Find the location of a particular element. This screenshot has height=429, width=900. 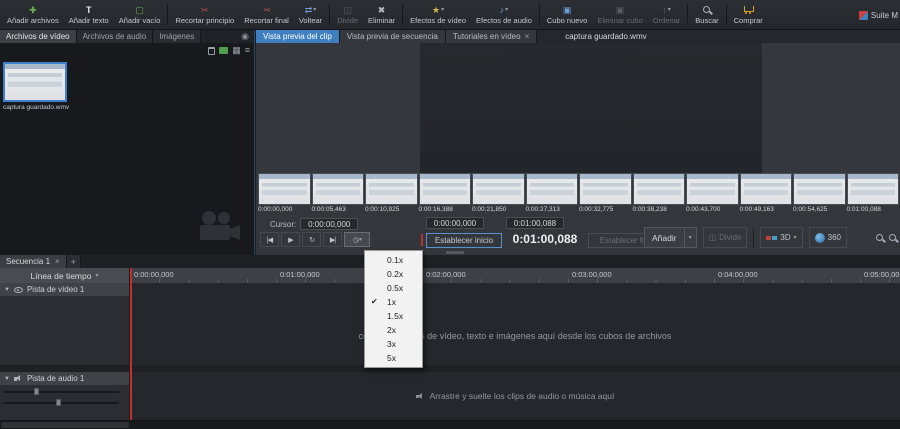

trim-start-button: ✂ Recortar principio is located at coordinates (204, 14).